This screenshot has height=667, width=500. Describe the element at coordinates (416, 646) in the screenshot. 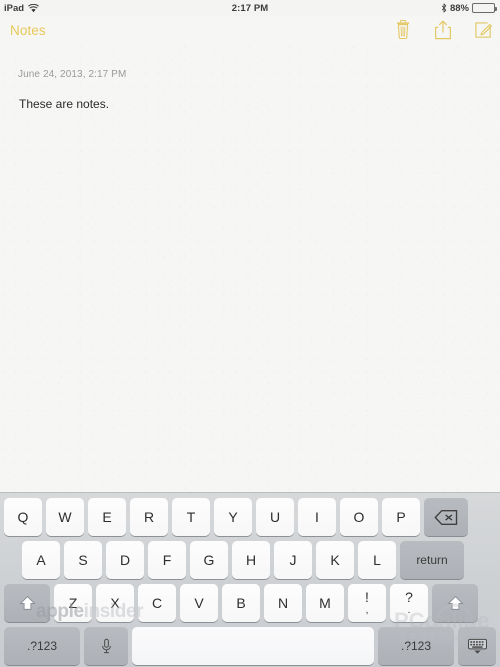

I see `key-numbers-right: .?123` at that location.